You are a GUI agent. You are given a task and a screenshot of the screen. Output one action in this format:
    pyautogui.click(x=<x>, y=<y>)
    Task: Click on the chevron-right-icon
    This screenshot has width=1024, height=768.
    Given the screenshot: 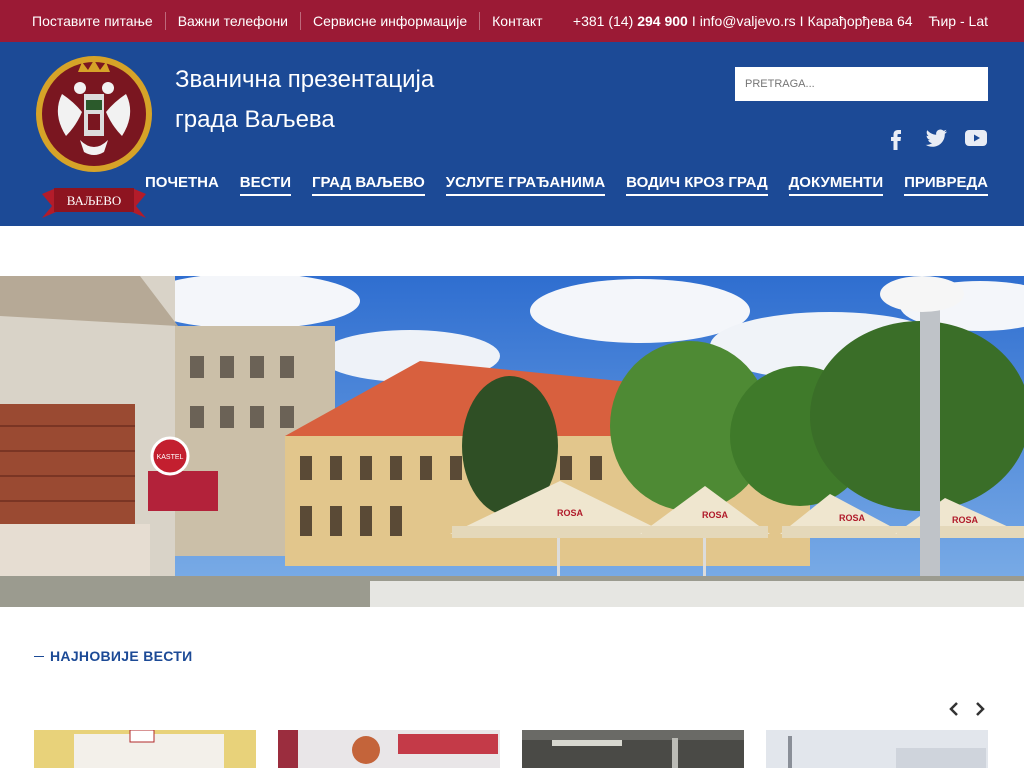 What is the action you would take?
    pyautogui.click(x=980, y=709)
    